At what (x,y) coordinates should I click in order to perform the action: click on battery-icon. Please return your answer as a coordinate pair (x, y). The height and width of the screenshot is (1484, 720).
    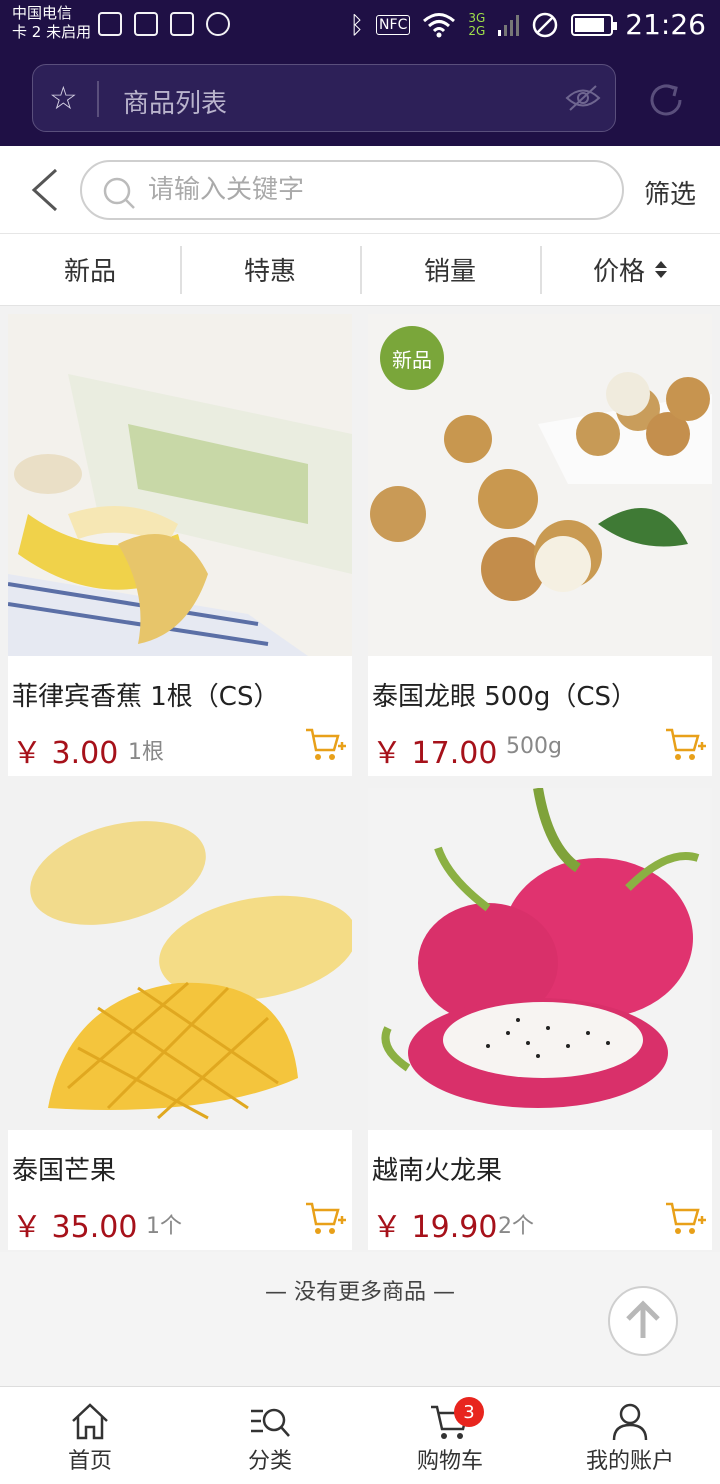
    Looking at the image, I should click on (594, 24).